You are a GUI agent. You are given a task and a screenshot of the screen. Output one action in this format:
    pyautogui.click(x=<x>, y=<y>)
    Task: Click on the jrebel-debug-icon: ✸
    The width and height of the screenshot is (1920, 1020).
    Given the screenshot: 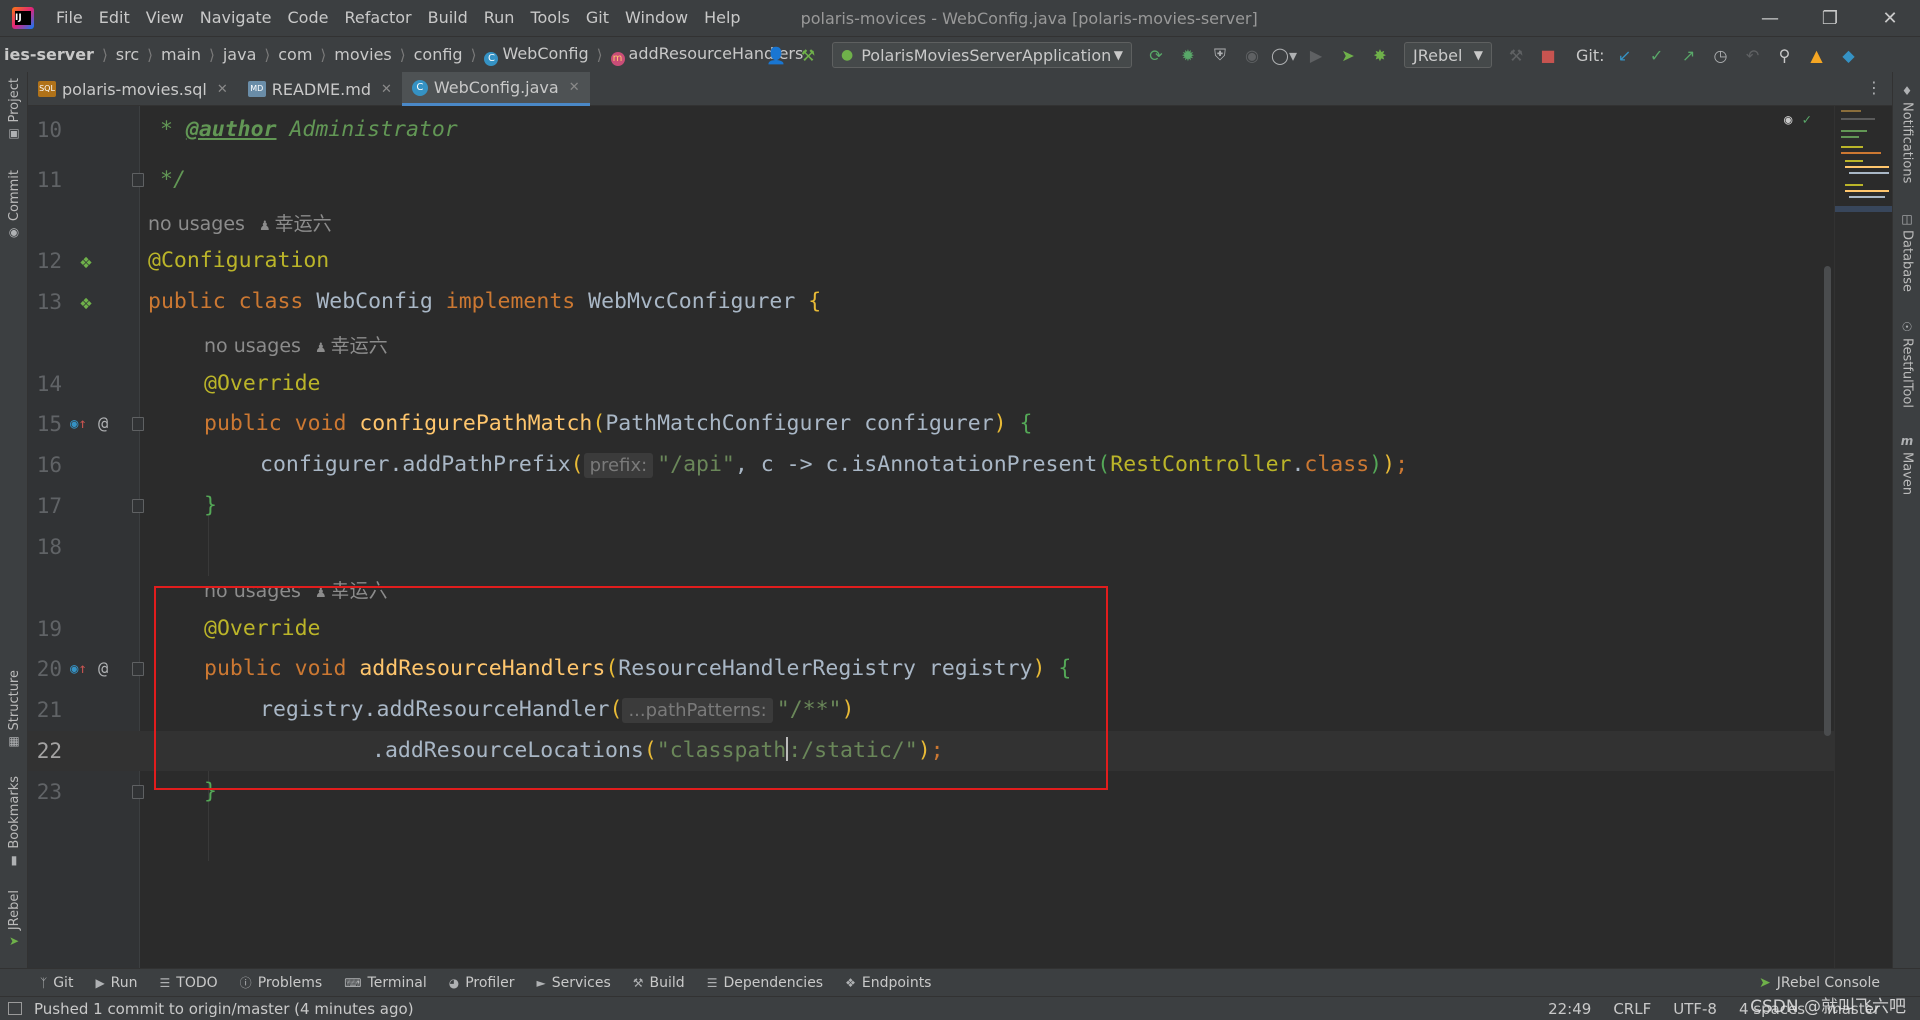 What is the action you would take?
    pyautogui.click(x=1380, y=55)
    